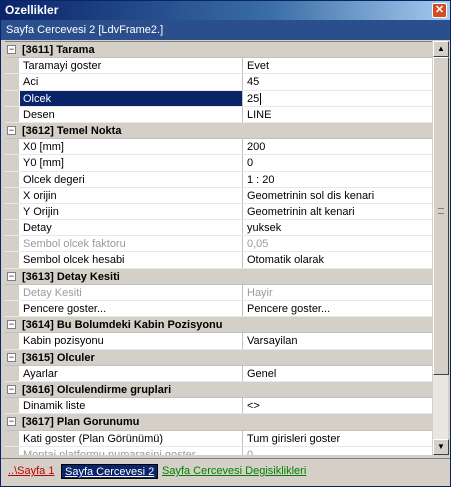  I want to click on text-caret, so click(261, 98).